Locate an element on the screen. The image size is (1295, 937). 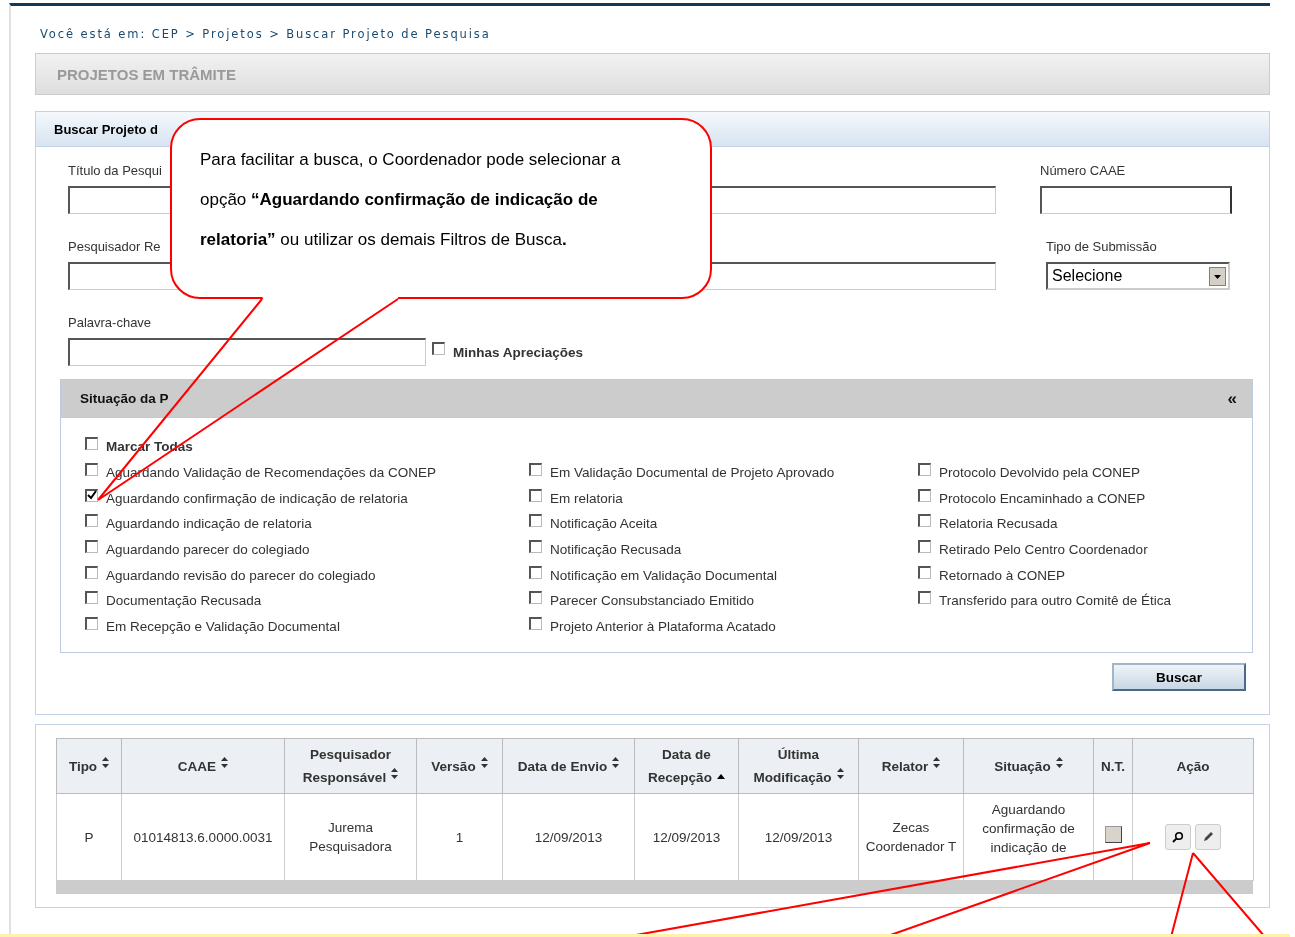
table-cell: Zecas Coordenador T is located at coordinates (911, 837).